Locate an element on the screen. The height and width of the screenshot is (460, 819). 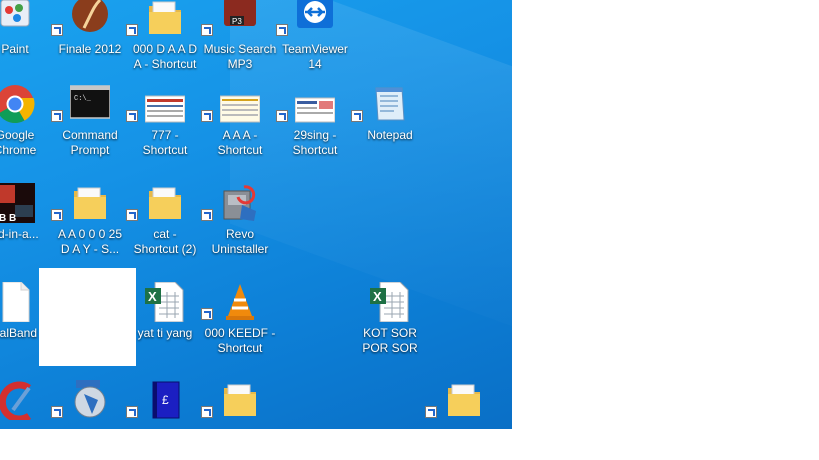
desktop-icon-music-search-mp3: P3 Music Search MP3 is located at coordinates (240, 48).